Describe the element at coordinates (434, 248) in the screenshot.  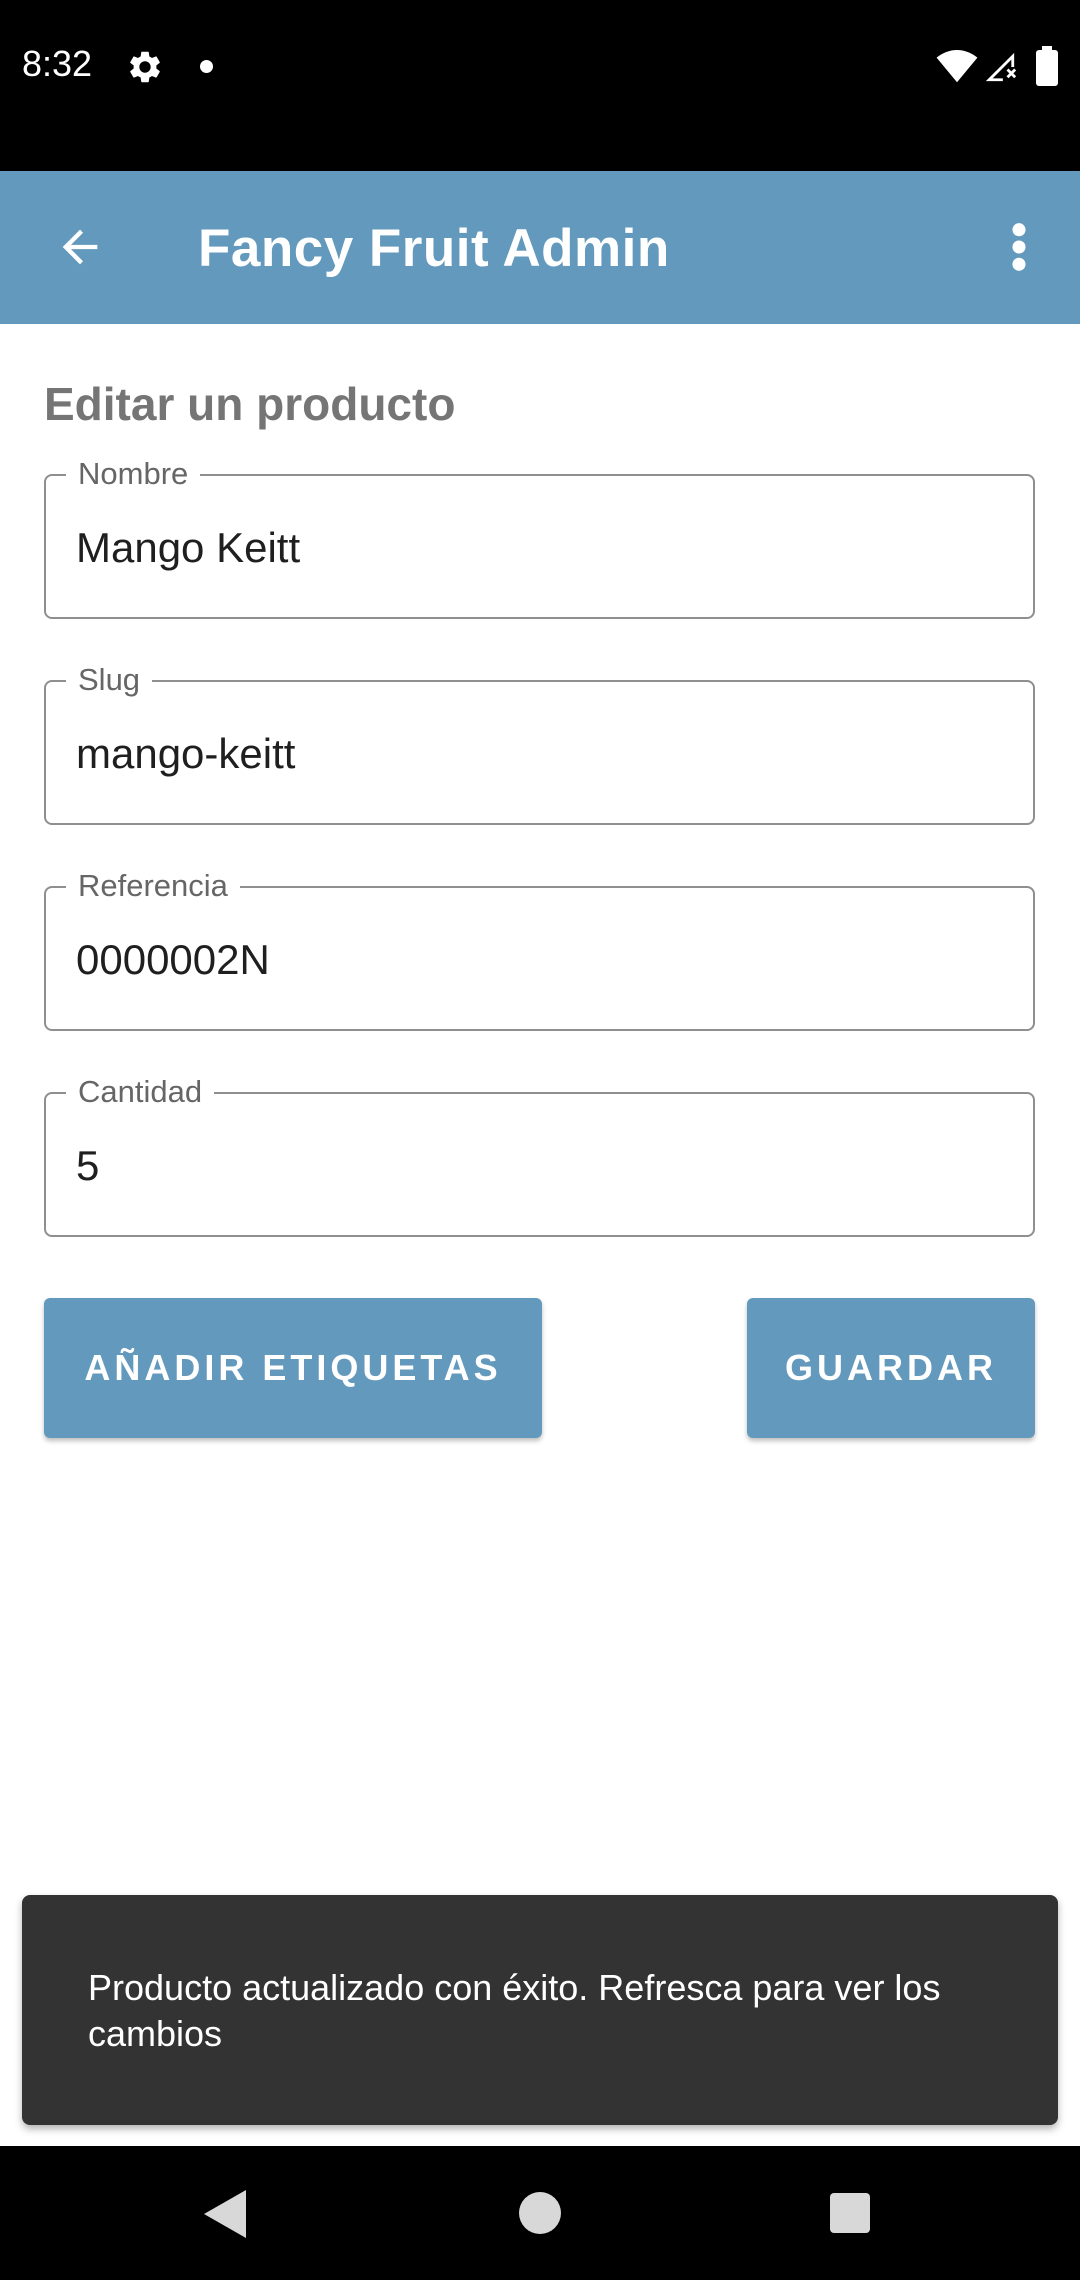
I see `app-title: Fancy Fruit Admin` at that location.